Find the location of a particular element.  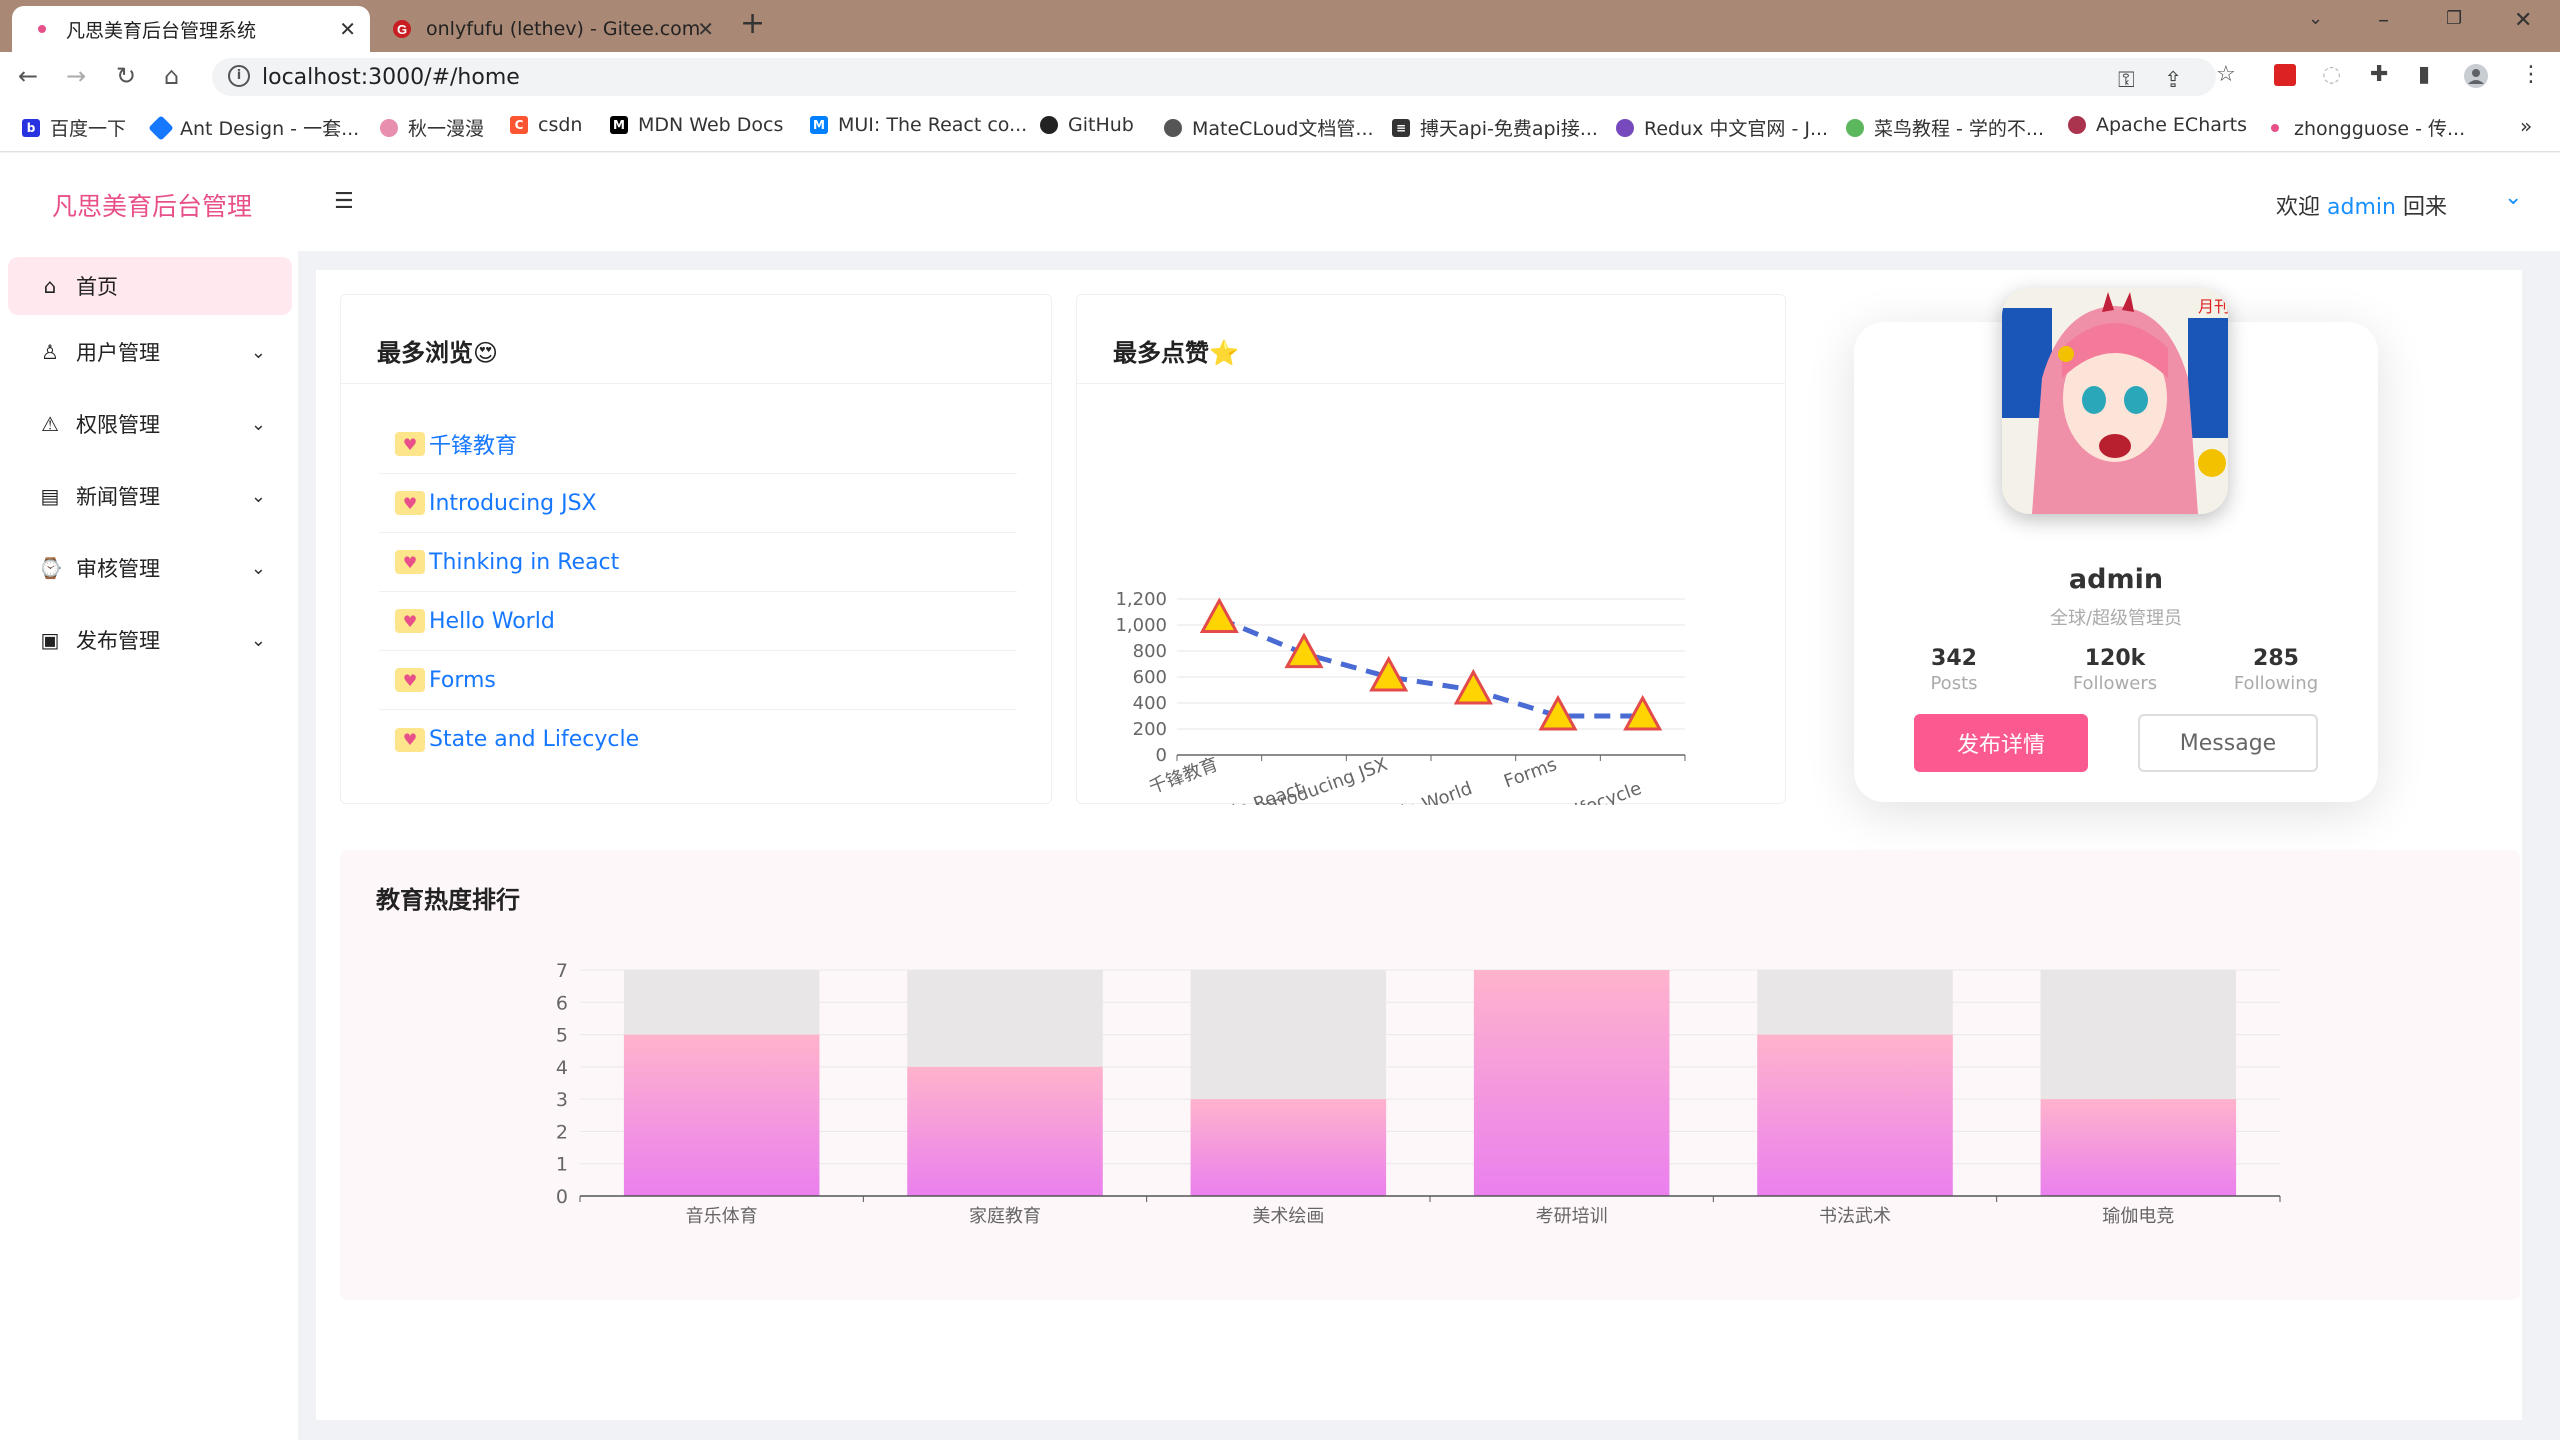

extension-circle-icon: ◌ is located at coordinates (2331, 74).